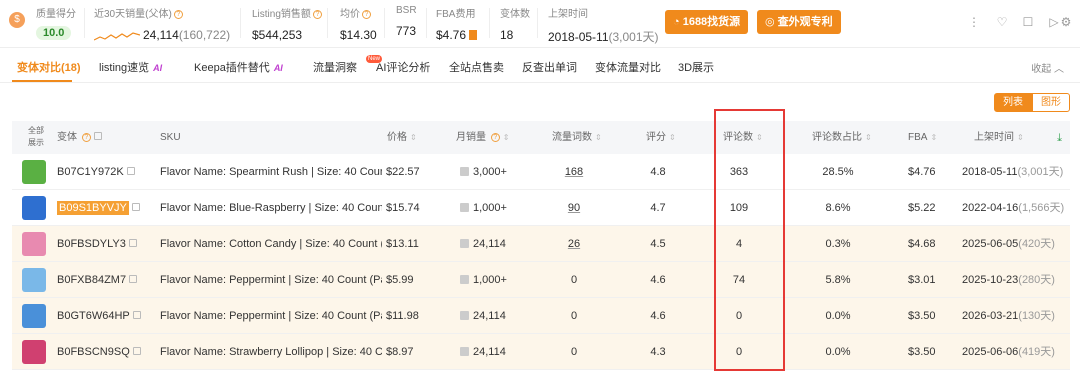  I want to click on col-traffic-words: 流量词数 ⇕, so click(577, 137).